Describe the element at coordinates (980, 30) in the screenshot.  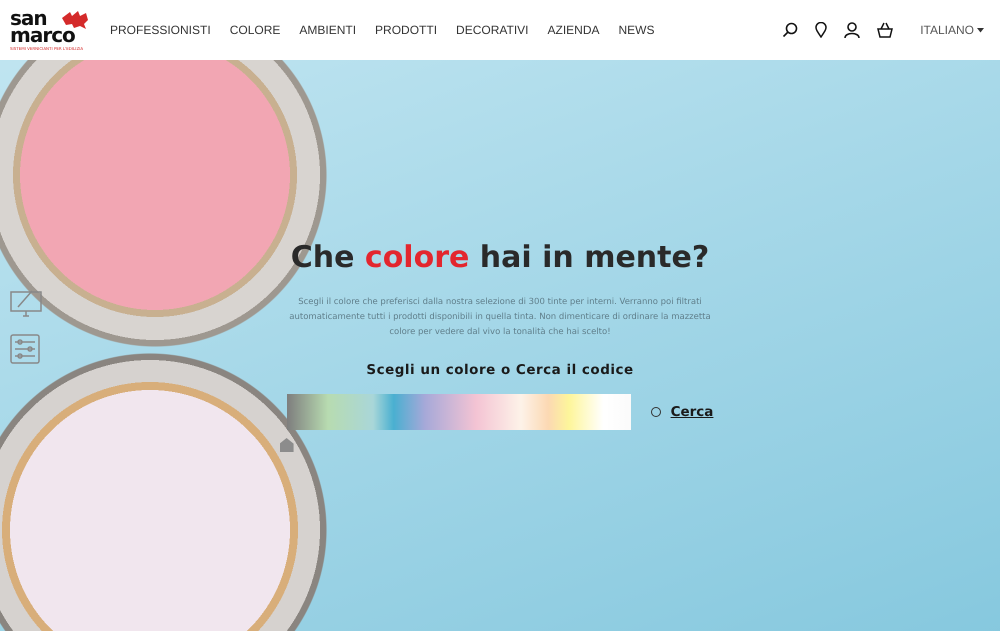
I see `caret-icon` at that location.